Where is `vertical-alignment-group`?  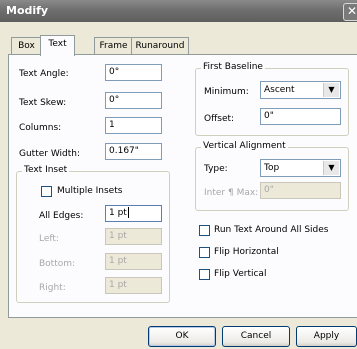
vertical-alignment-group is located at coordinates (272, 179).